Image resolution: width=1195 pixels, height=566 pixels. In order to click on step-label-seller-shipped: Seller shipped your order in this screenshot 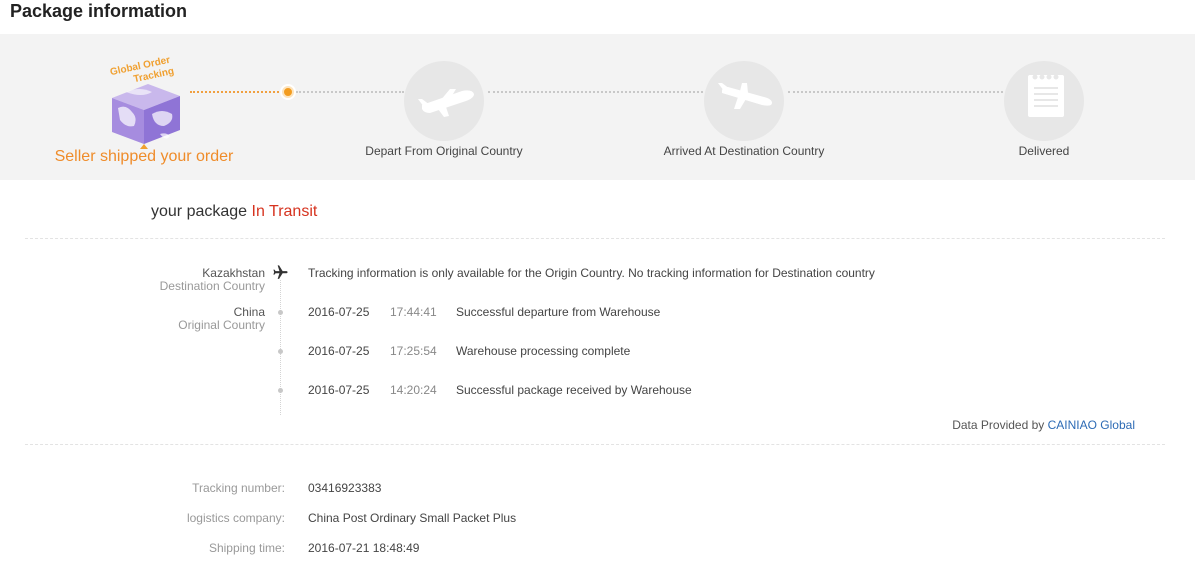, I will do `click(144, 156)`.